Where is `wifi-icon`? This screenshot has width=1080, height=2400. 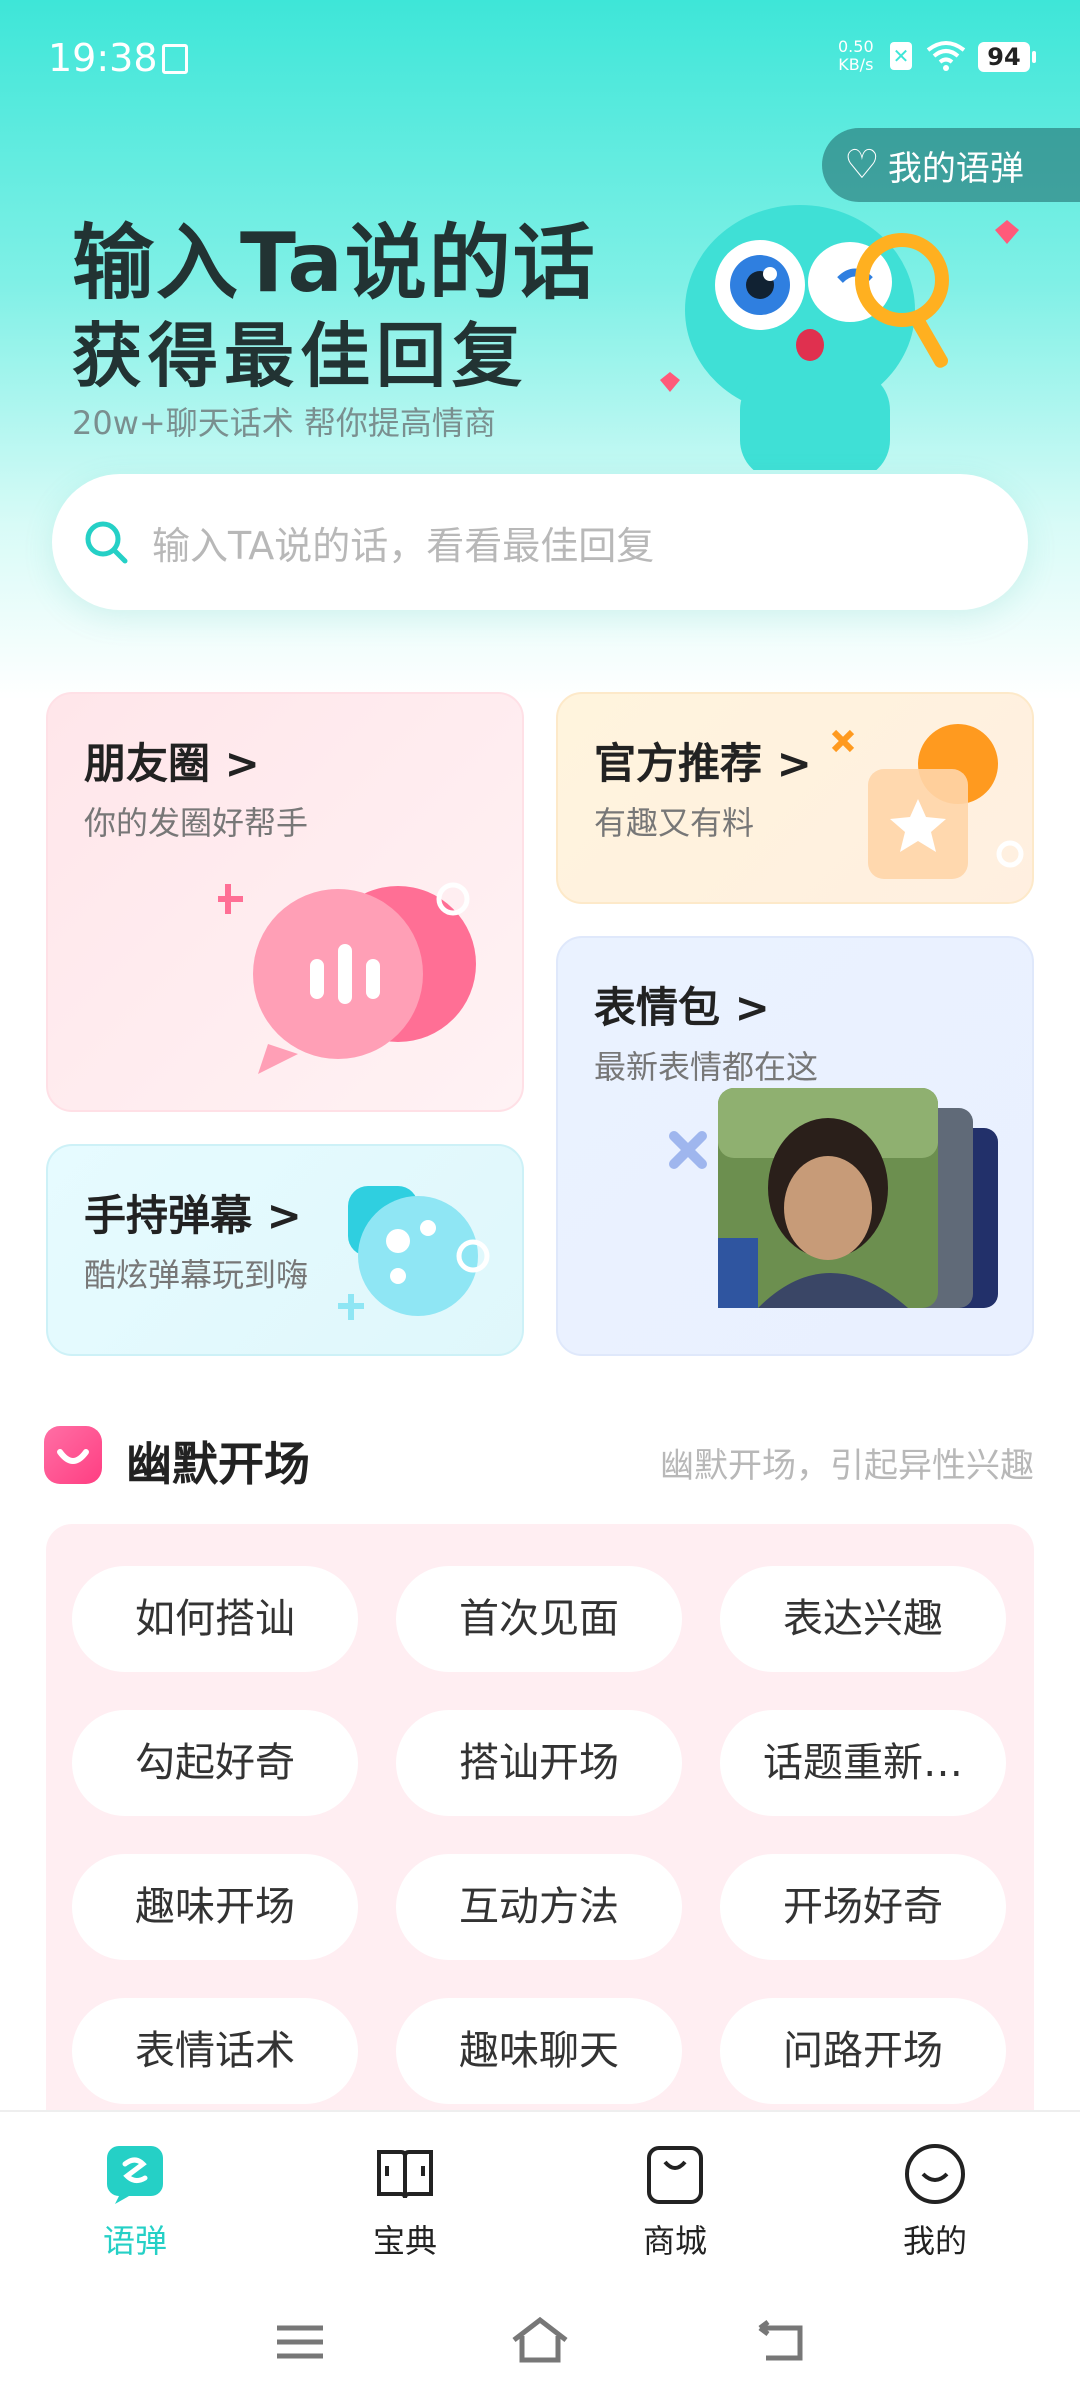
wifi-icon is located at coordinates (946, 56).